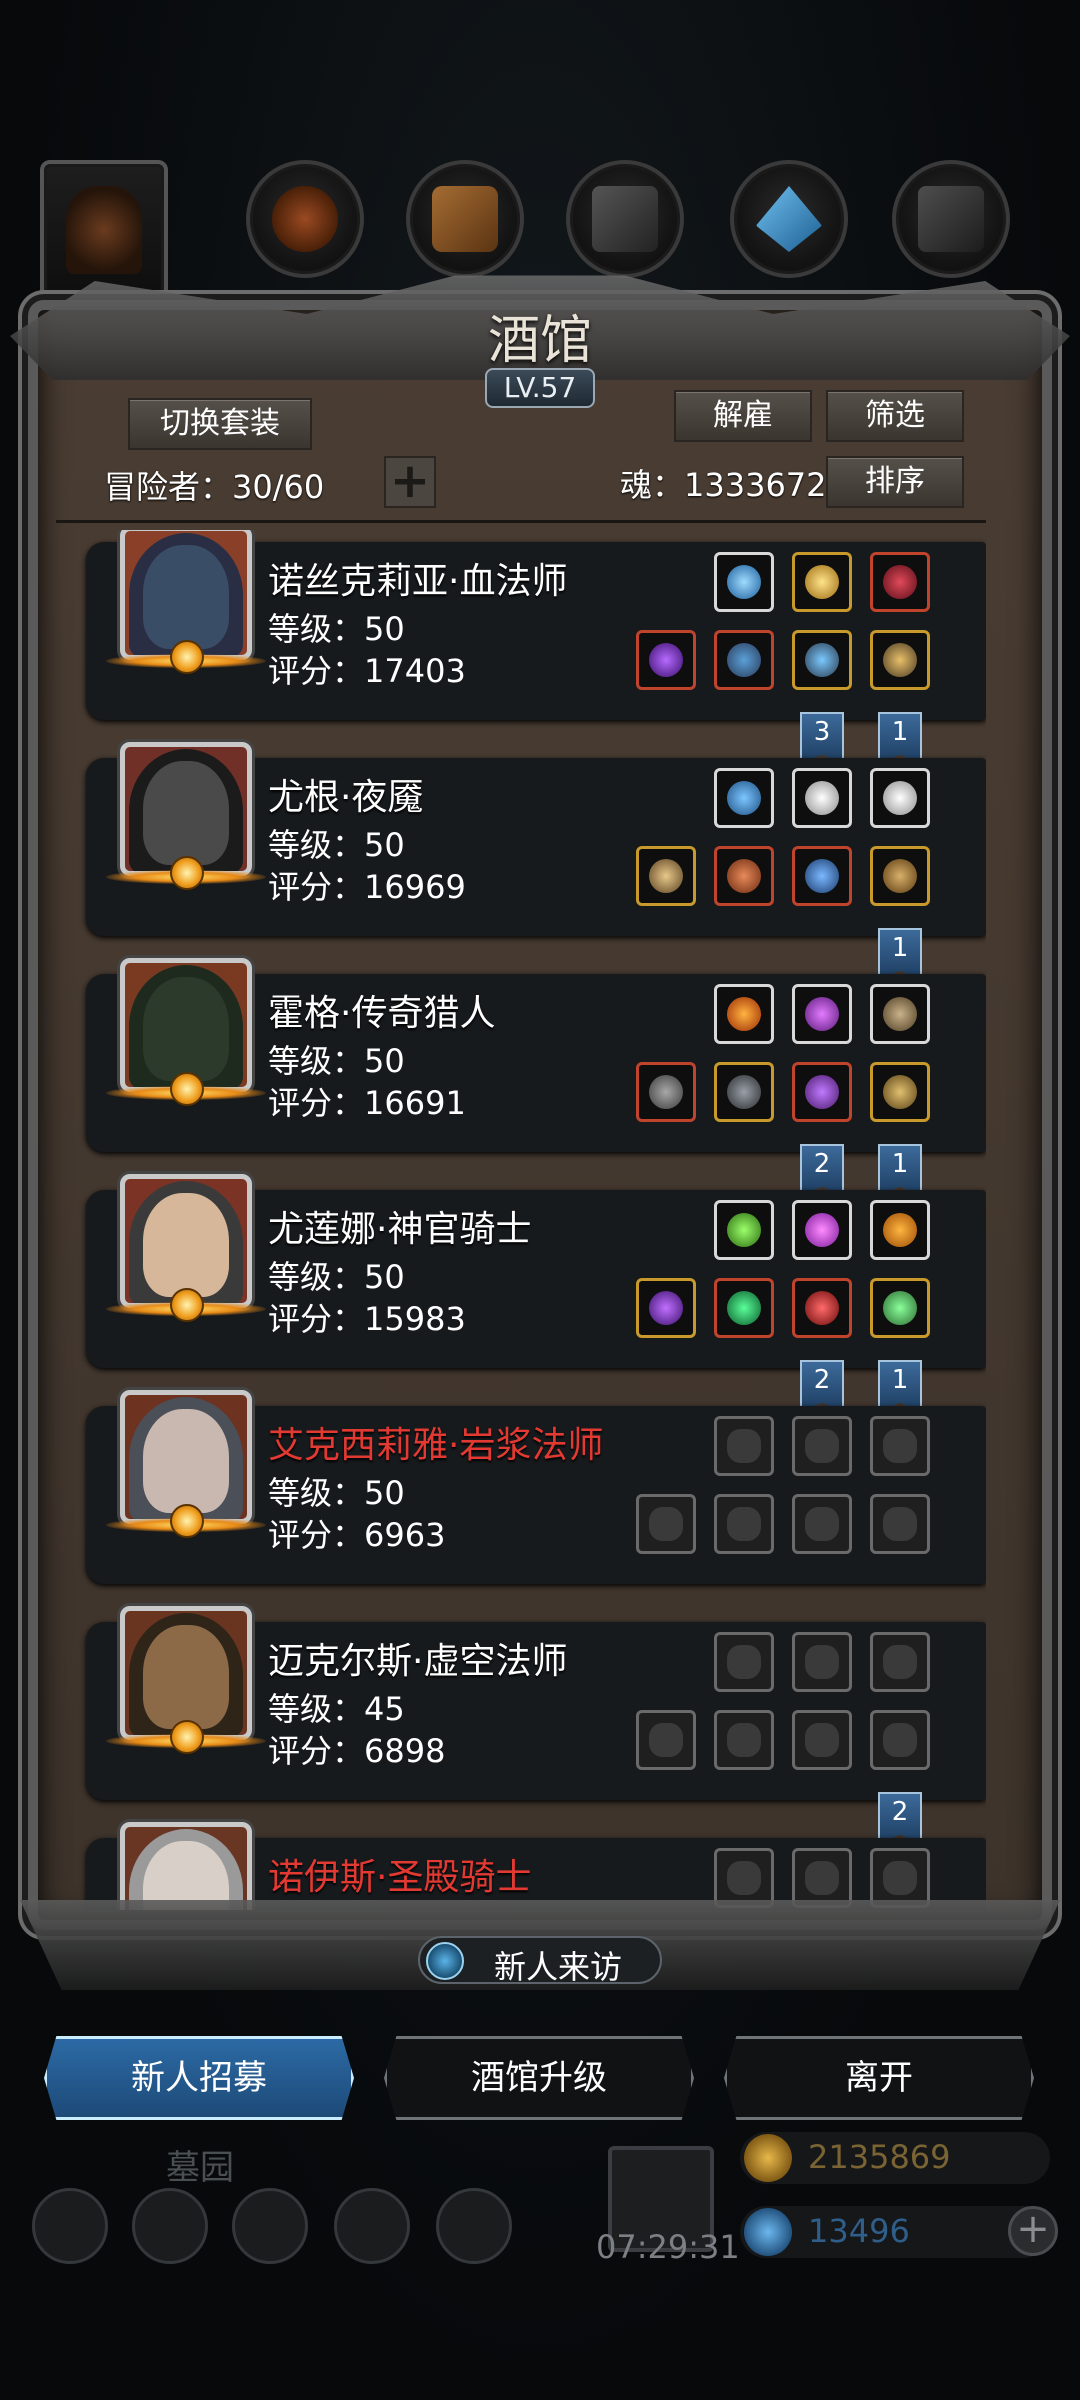  I want to click on tab-crystal, so click(789, 219).